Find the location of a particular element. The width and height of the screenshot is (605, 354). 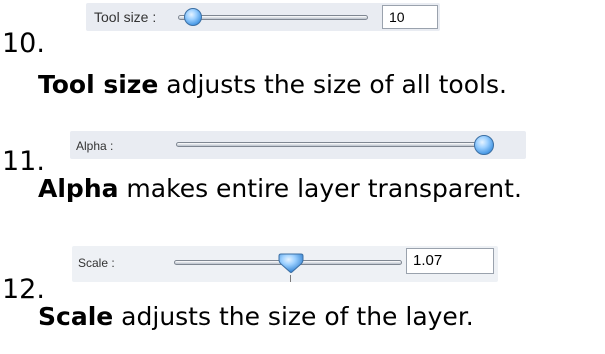

alpha-slider-knob is located at coordinates (484, 145).